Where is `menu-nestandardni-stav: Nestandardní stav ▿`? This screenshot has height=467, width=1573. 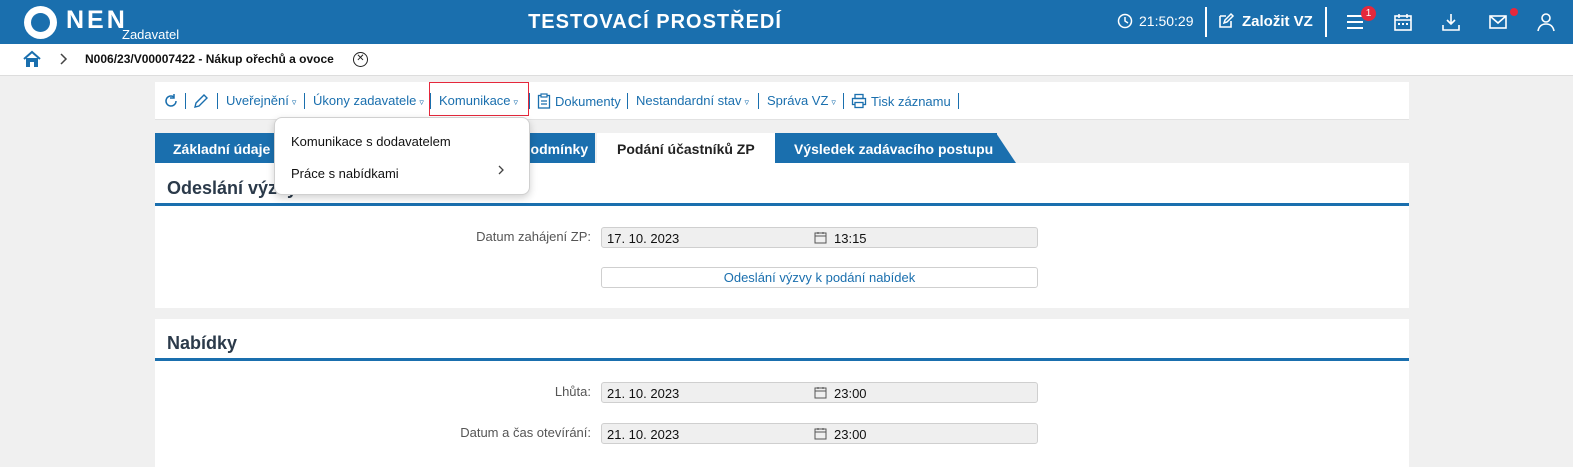 menu-nestandardni-stav: Nestandardní stav ▿ is located at coordinates (692, 100).